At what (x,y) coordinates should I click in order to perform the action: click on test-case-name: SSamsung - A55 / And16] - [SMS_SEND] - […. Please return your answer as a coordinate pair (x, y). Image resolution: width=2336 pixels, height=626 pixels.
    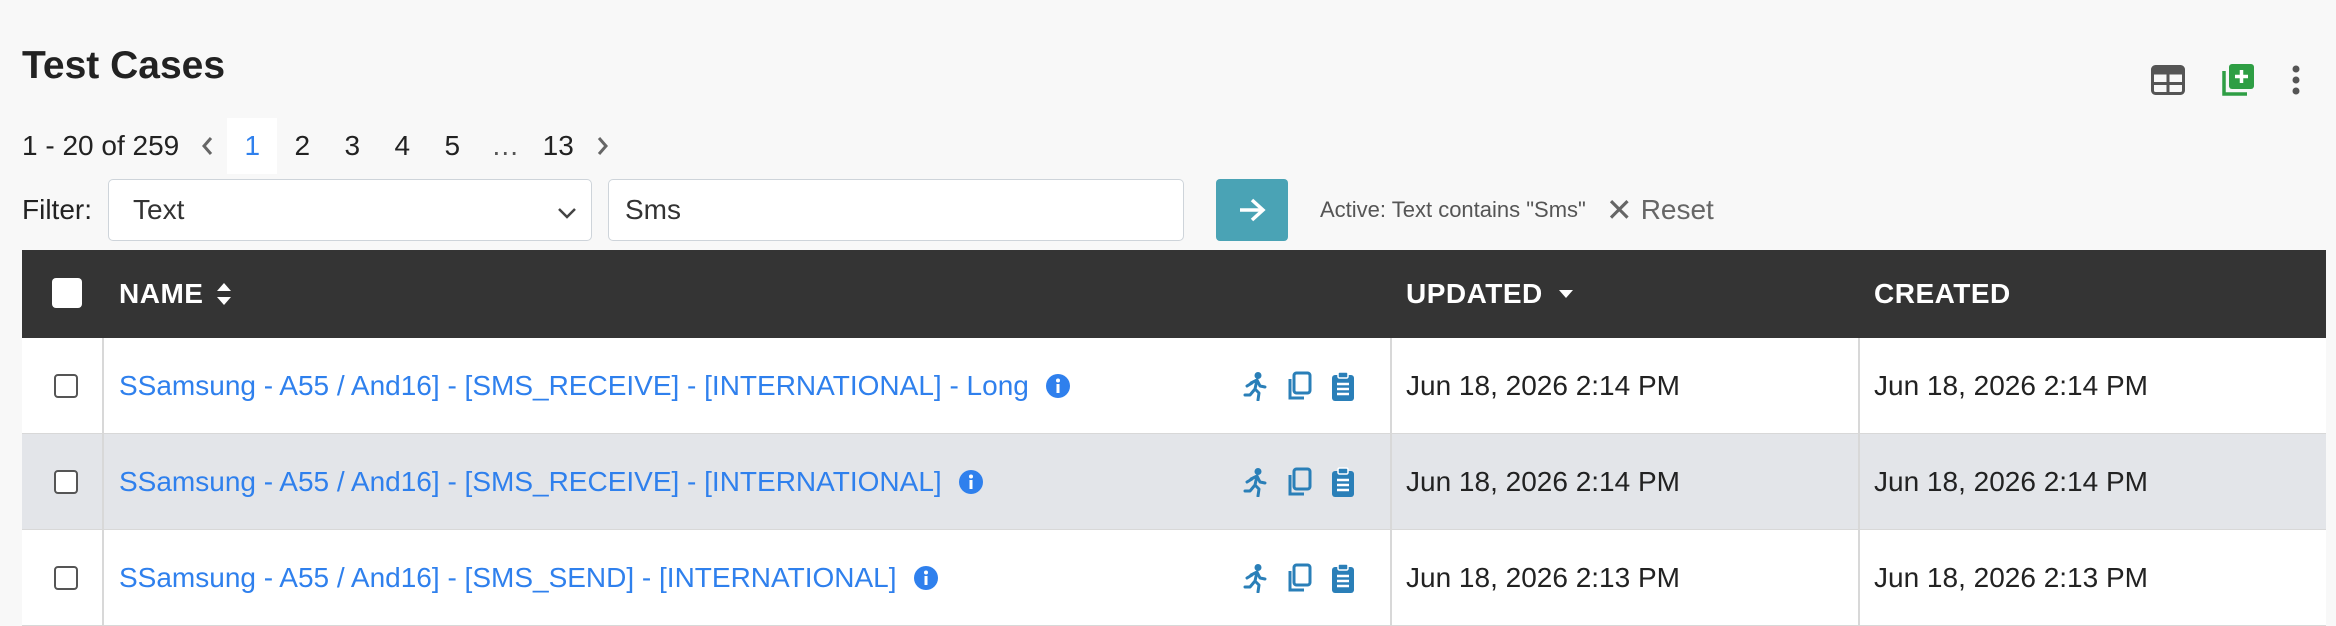
    Looking at the image, I should click on (508, 577).